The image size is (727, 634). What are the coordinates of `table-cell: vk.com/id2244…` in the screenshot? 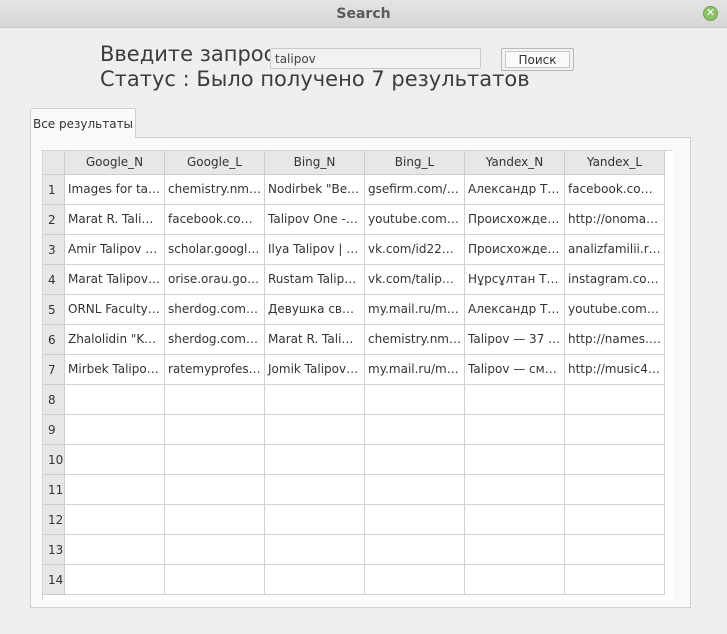 It's located at (415, 250).